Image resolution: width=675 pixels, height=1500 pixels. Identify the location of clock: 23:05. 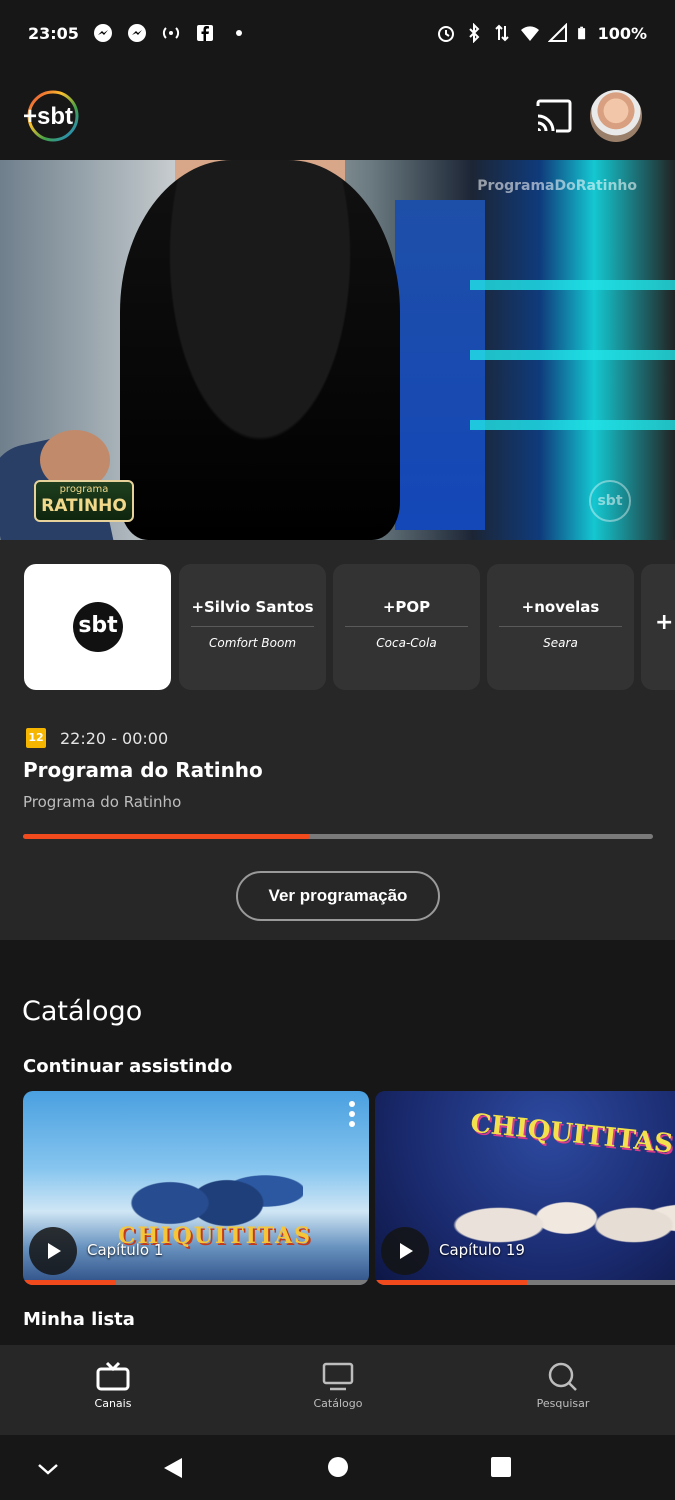
(53, 33).